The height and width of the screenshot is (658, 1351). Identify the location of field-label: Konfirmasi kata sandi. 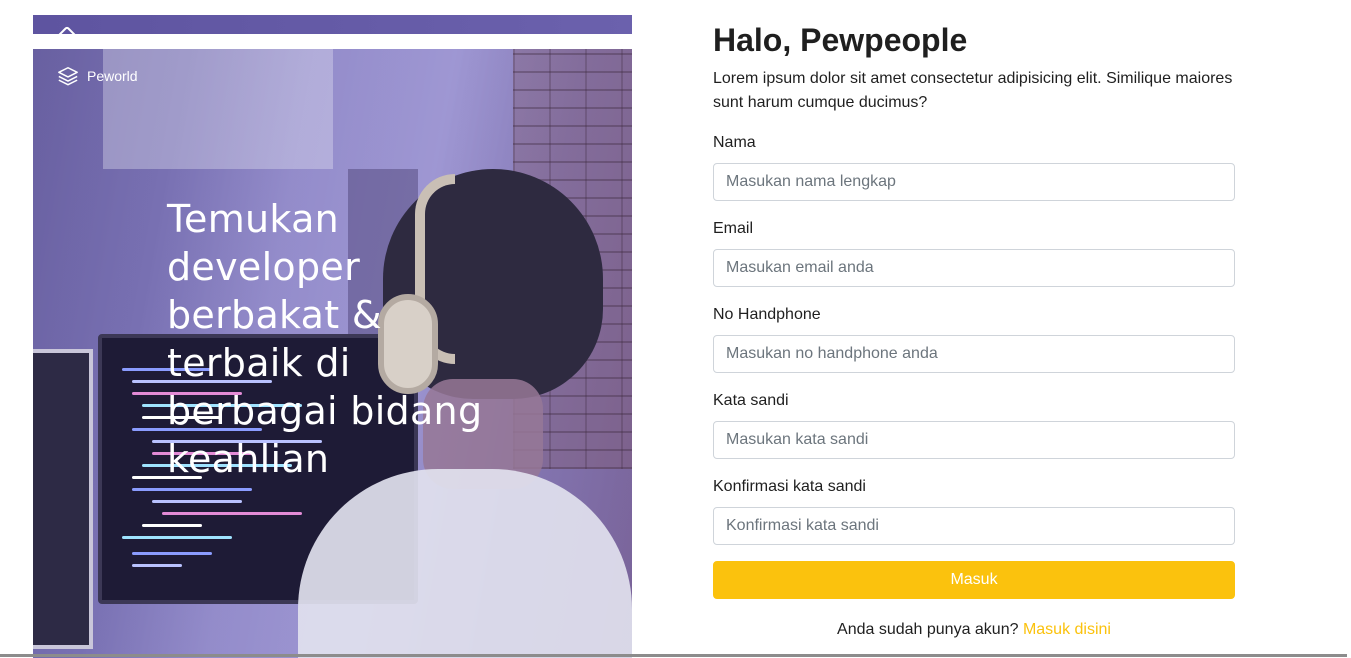
(789, 486).